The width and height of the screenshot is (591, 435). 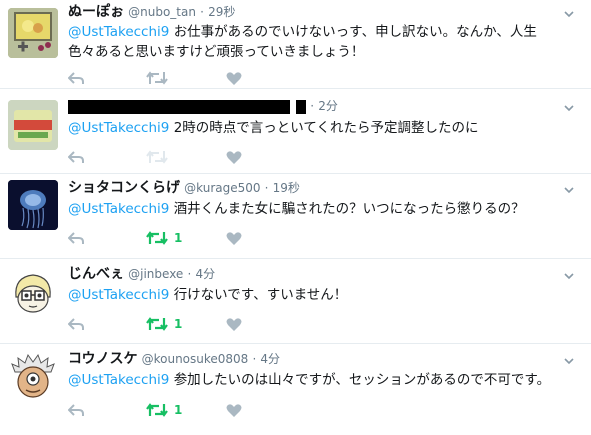 I want to click on tweet-header: じんべぇ @jinbexe · 4分, so click(x=141, y=274).